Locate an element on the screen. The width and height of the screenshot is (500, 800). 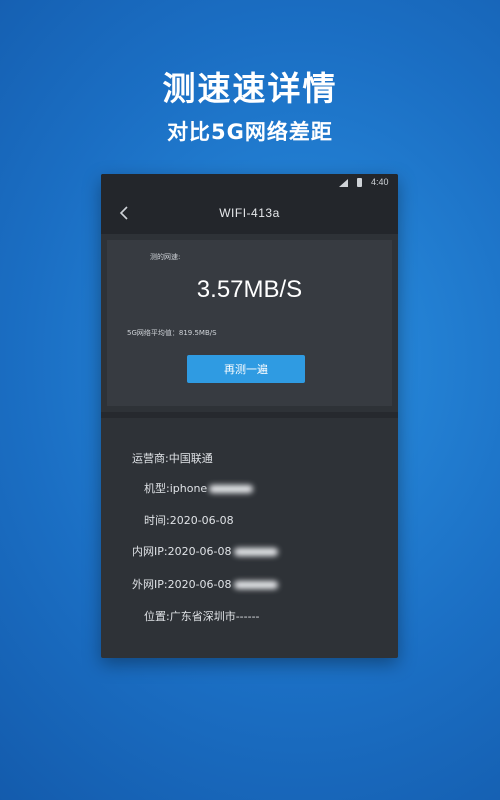
location-text: 位置:广东省深圳市------ is located at coordinates (202, 616).